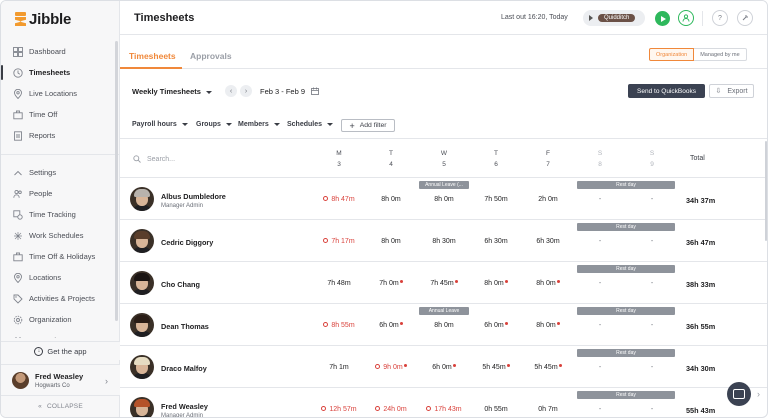 Image resolution: width=768 pixels, height=418 pixels. What do you see at coordinates (60, 172) in the screenshot?
I see `sidebar-item-settings: Settings` at bounding box center [60, 172].